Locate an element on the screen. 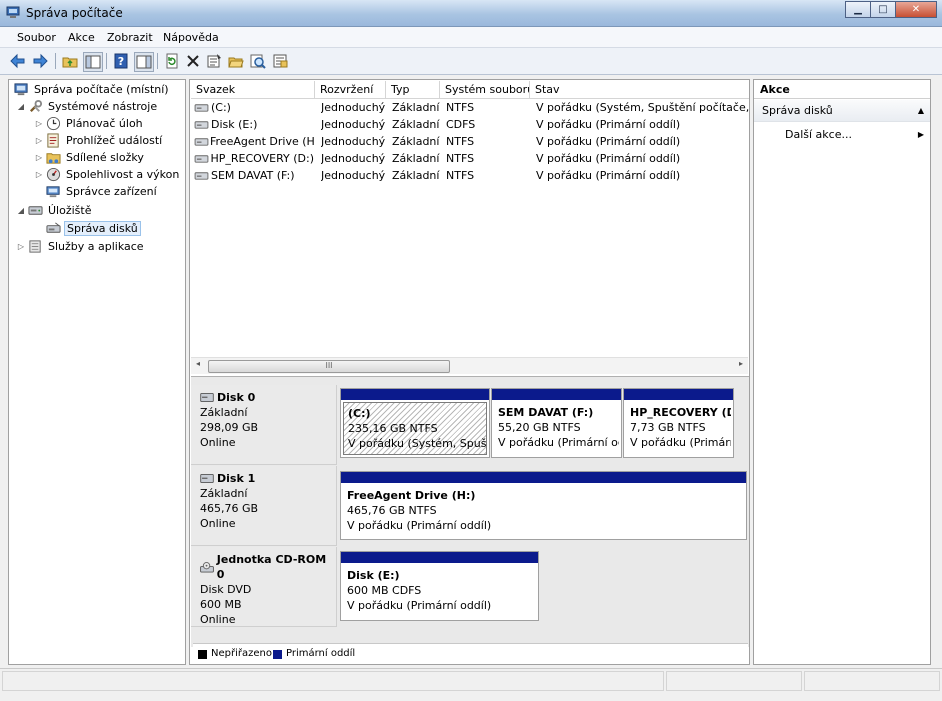 The width and height of the screenshot is (942, 701). open-folder-icon is located at coordinates (236, 62).